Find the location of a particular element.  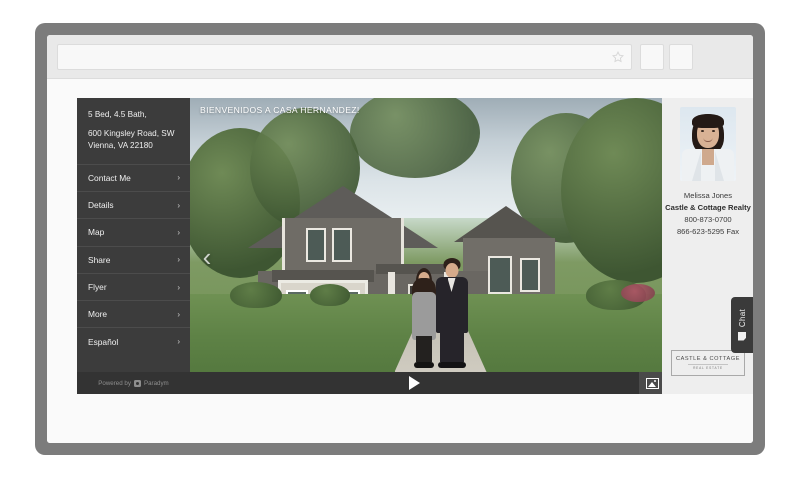

brokerage-logo-name: CASTLE & COTTAGE is located at coordinates (708, 358).